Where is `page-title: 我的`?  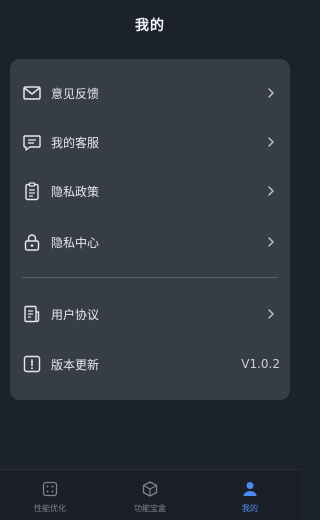
page-title: 我的 is located at coordinates (150, 26).